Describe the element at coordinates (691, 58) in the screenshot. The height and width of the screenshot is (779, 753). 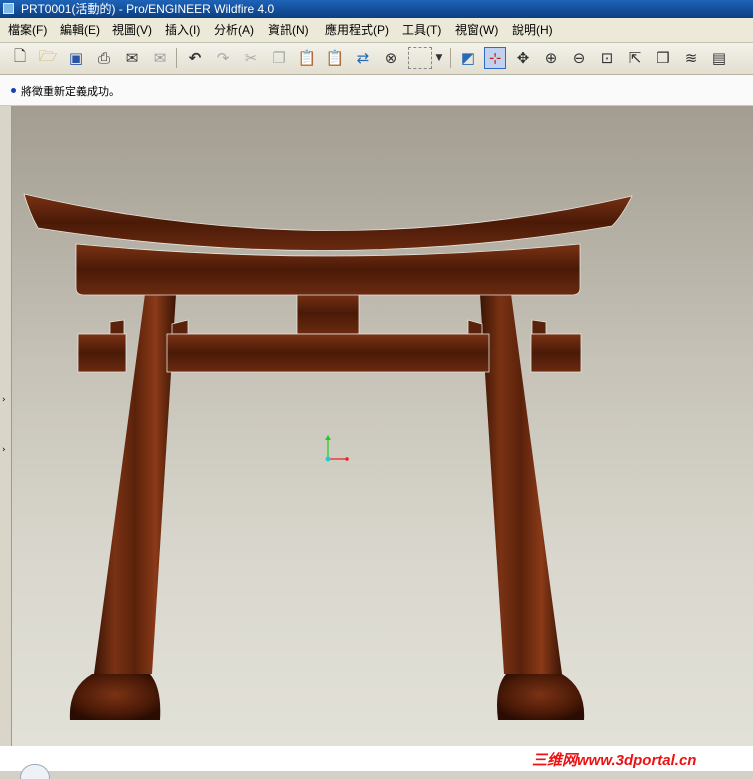
I see `layers-icon: ≋` at that location.